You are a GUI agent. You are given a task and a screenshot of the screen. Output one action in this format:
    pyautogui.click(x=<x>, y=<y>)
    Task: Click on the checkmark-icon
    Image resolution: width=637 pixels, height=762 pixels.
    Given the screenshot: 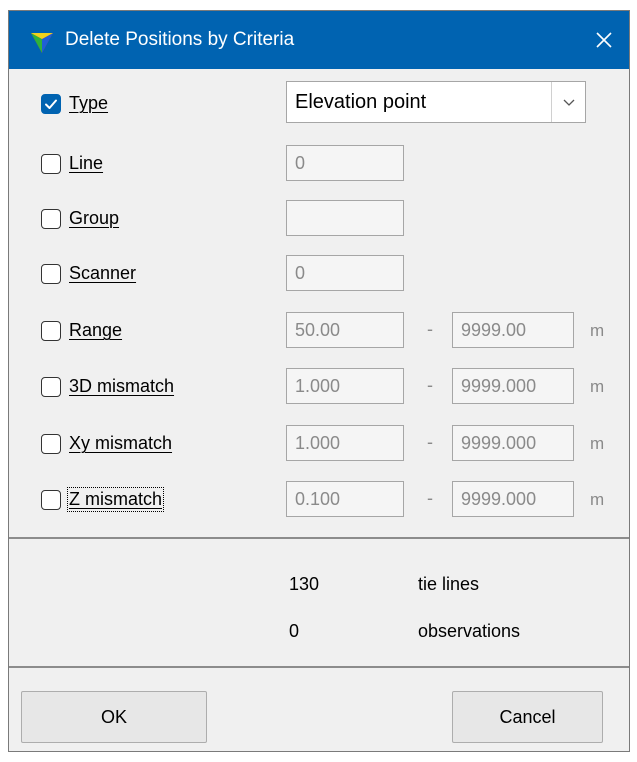 What is the action you would take?
    pyautogui.click(x=51, y=104)
    